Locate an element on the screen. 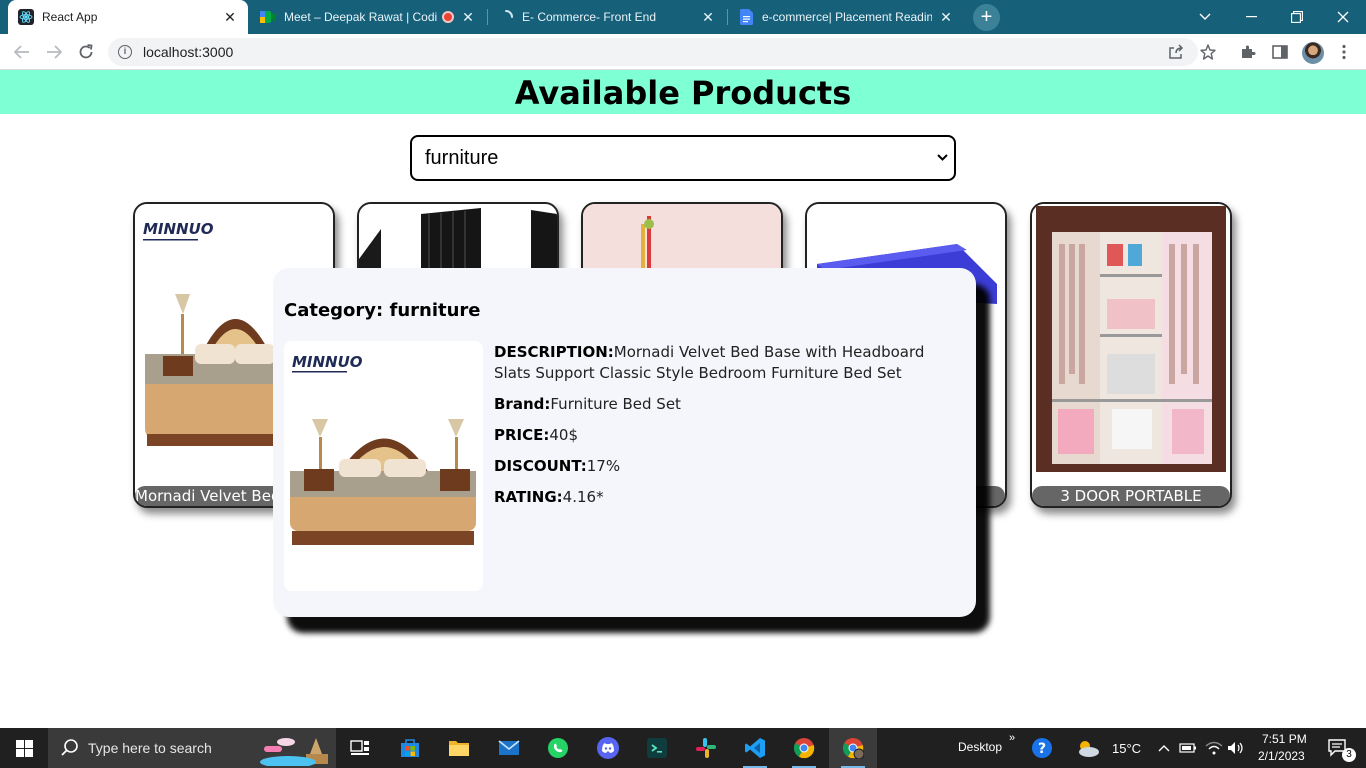 This screenshot has width=1366, height=768. tab-placement-readiness: e-commerce| Placement Readine ✕ is located at coordinates (846, 17).